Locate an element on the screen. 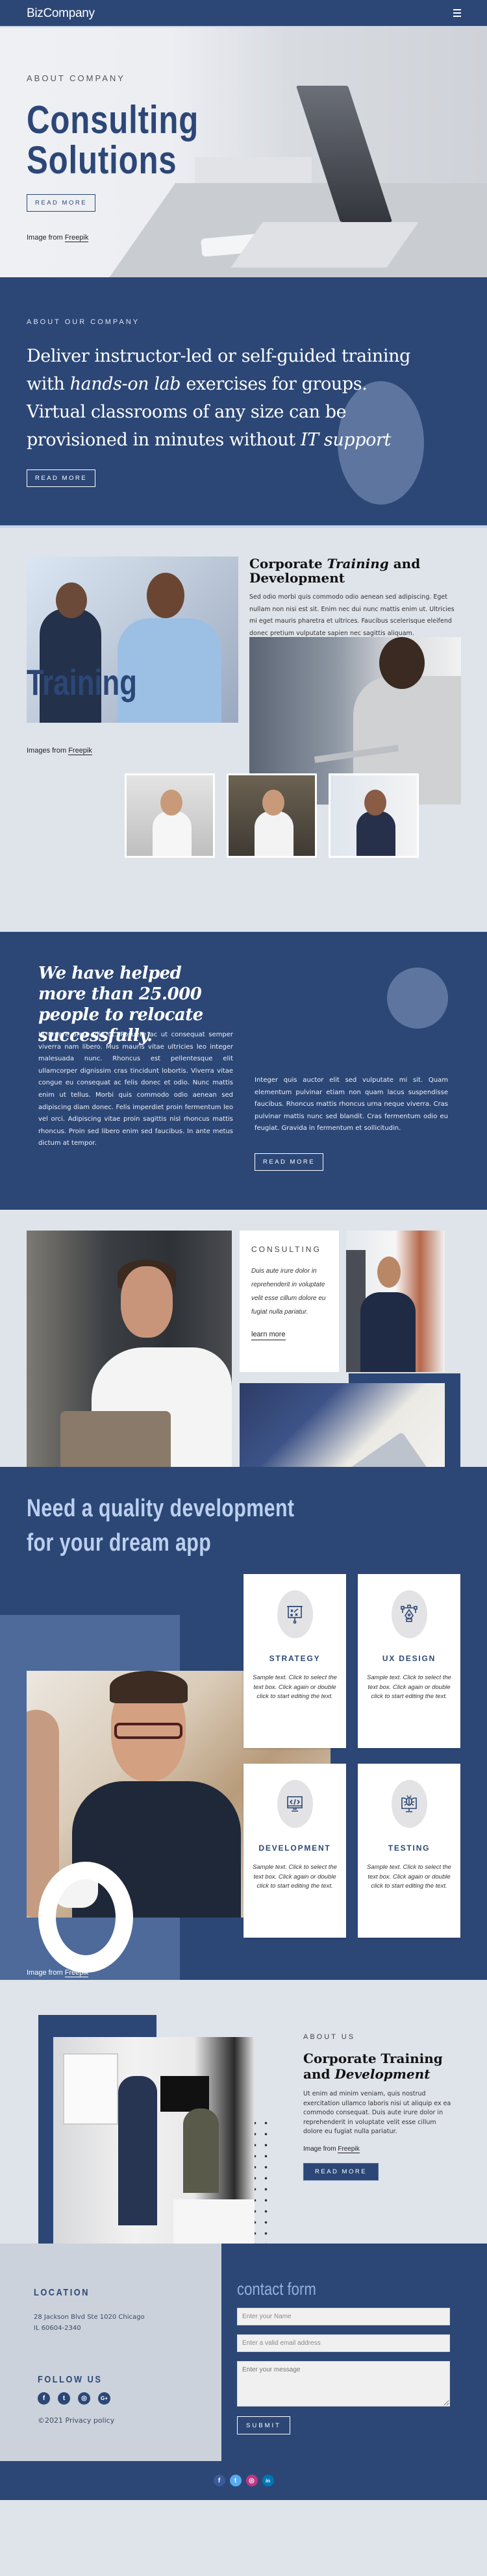  about-us-title: Corporate Training and Development is located at coordinates (378, 2066).